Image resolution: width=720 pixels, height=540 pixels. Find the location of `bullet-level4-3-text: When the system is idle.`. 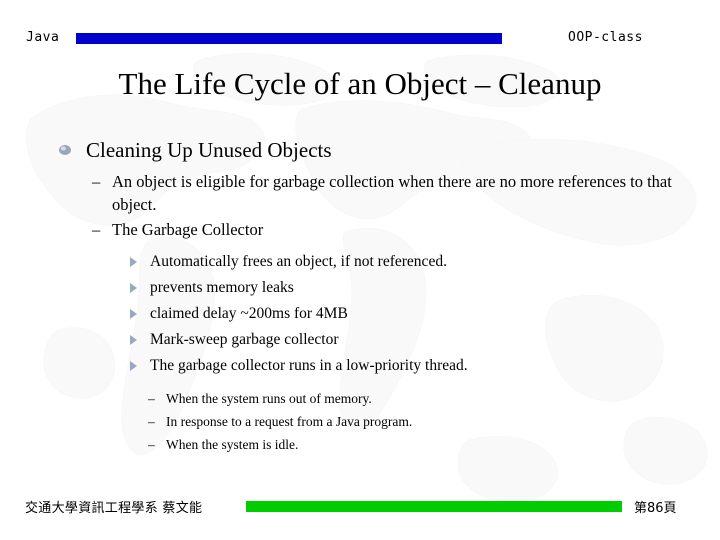

bullet-level4-3-text: When the system is idle. is located at coordinates (232, 444).